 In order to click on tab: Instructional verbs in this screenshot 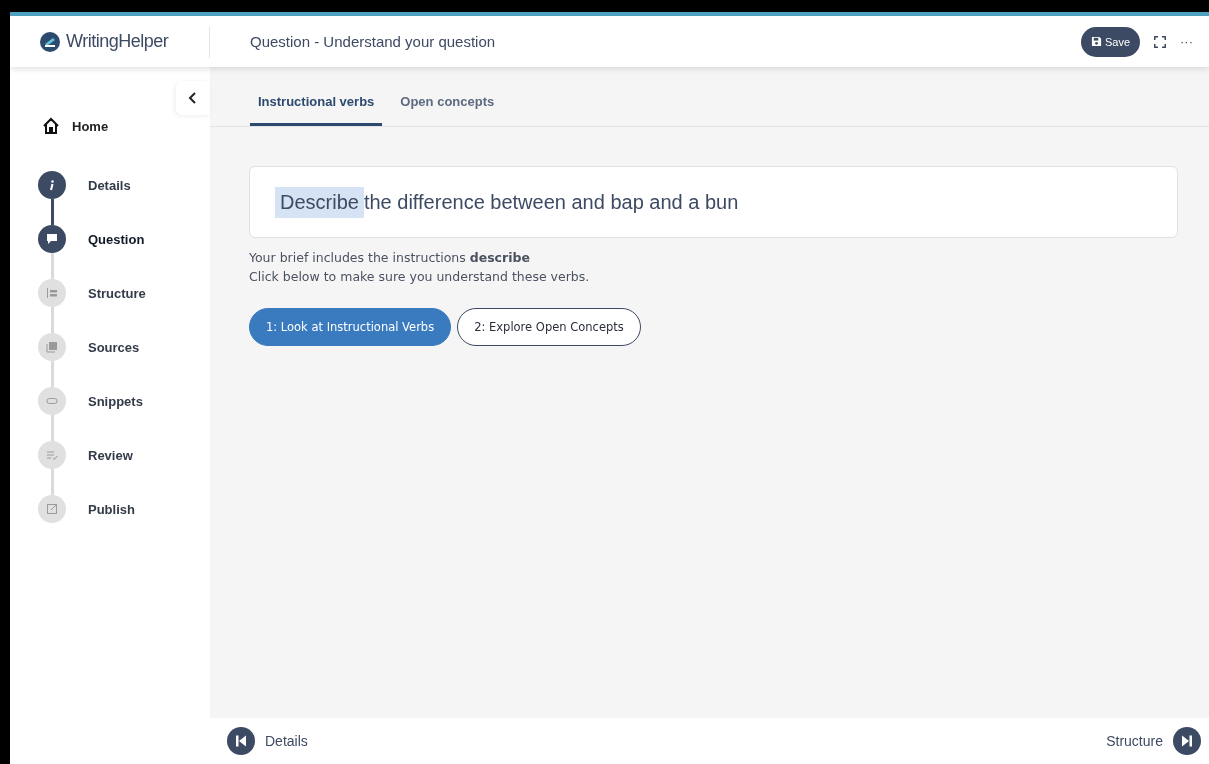, I will do `click(316, 110)`.